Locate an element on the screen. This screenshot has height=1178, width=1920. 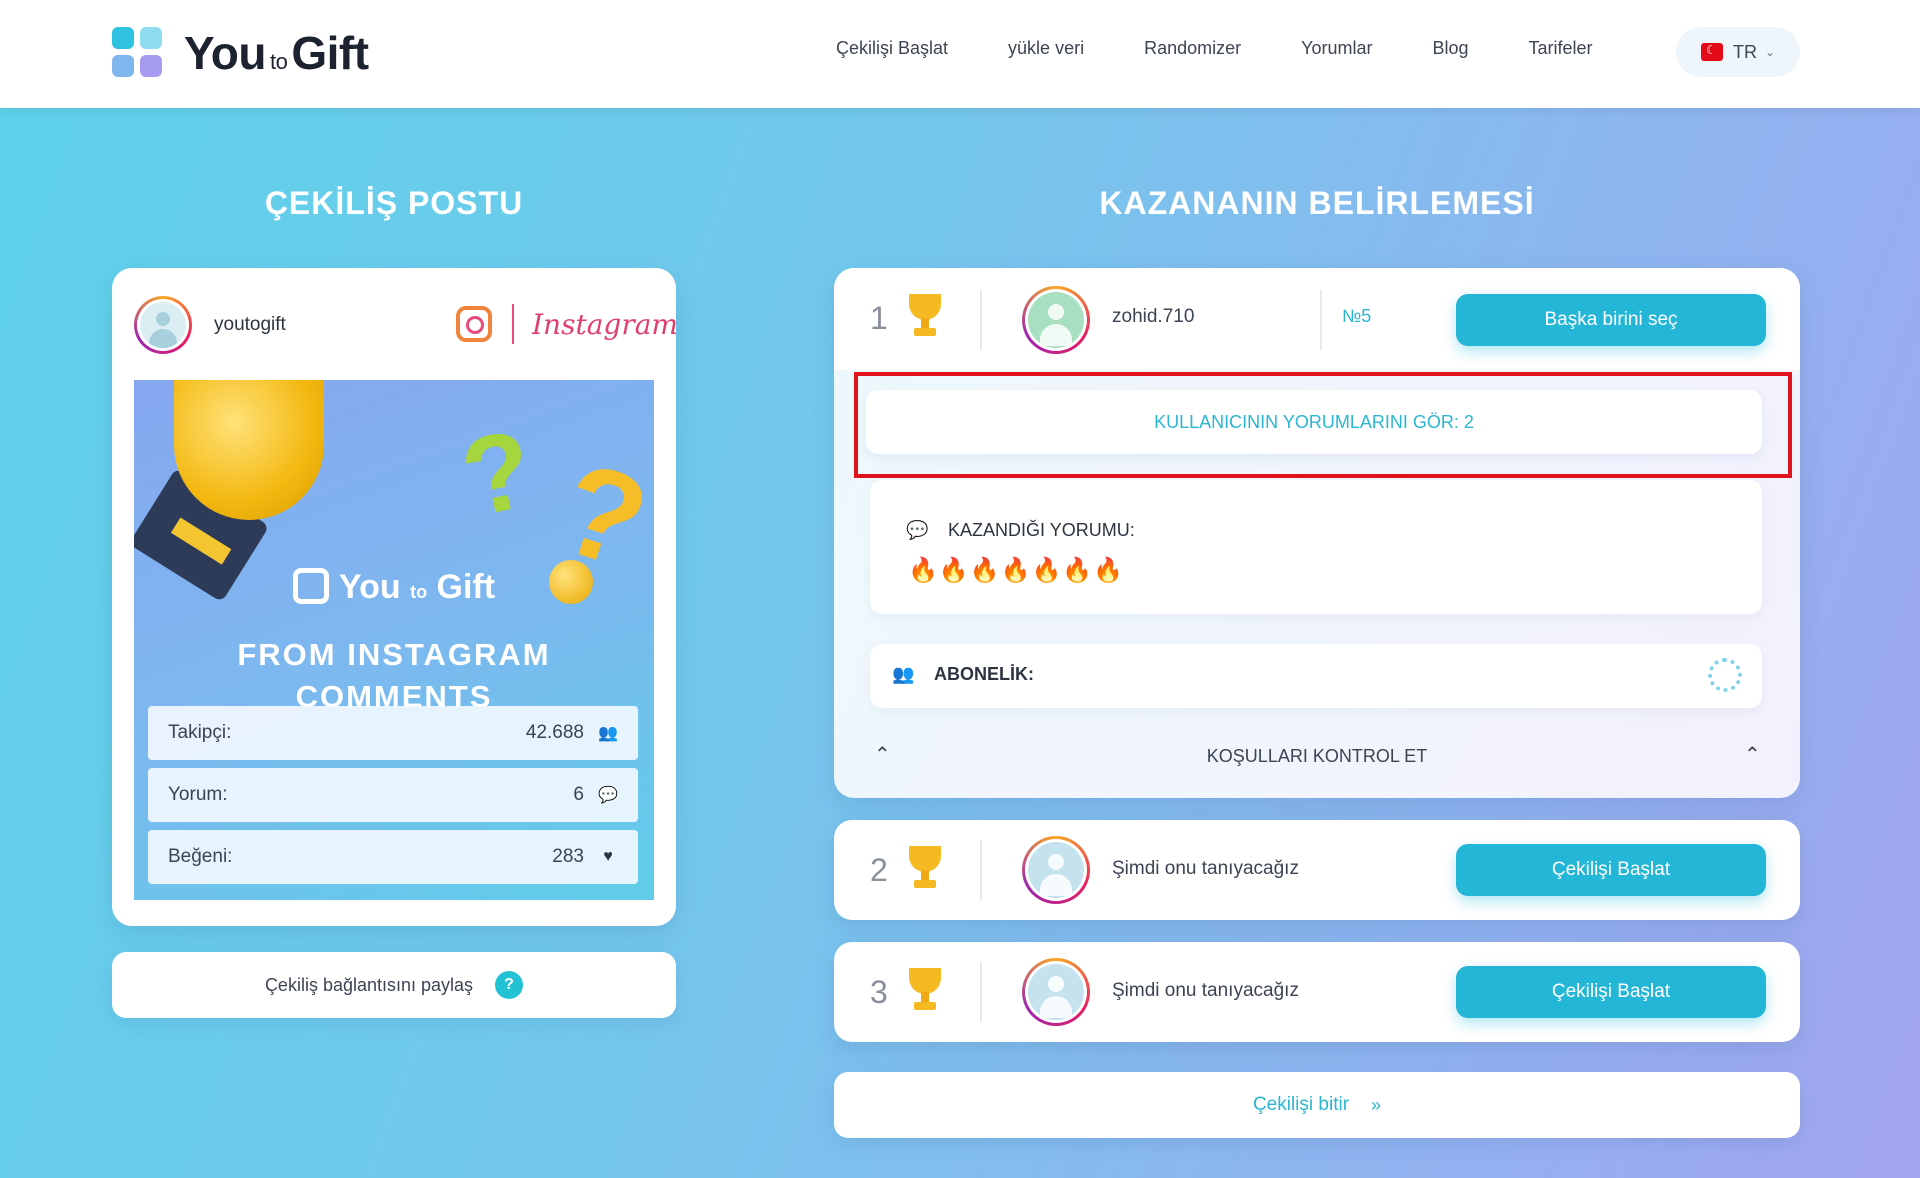
winning-comment-box: 💬 KAZANDIĞI YORUMU: 🔥🔥🔥🔥🔥🔥🔥 is located at coordinates (1316, 547).